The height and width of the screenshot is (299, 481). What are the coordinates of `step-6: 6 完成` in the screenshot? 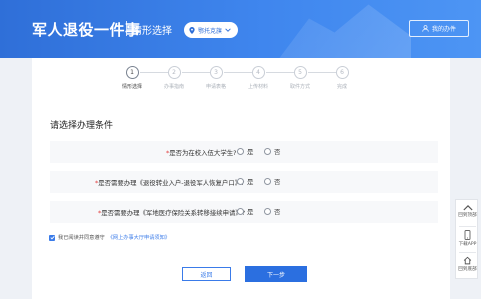 It's located at (342, 78).